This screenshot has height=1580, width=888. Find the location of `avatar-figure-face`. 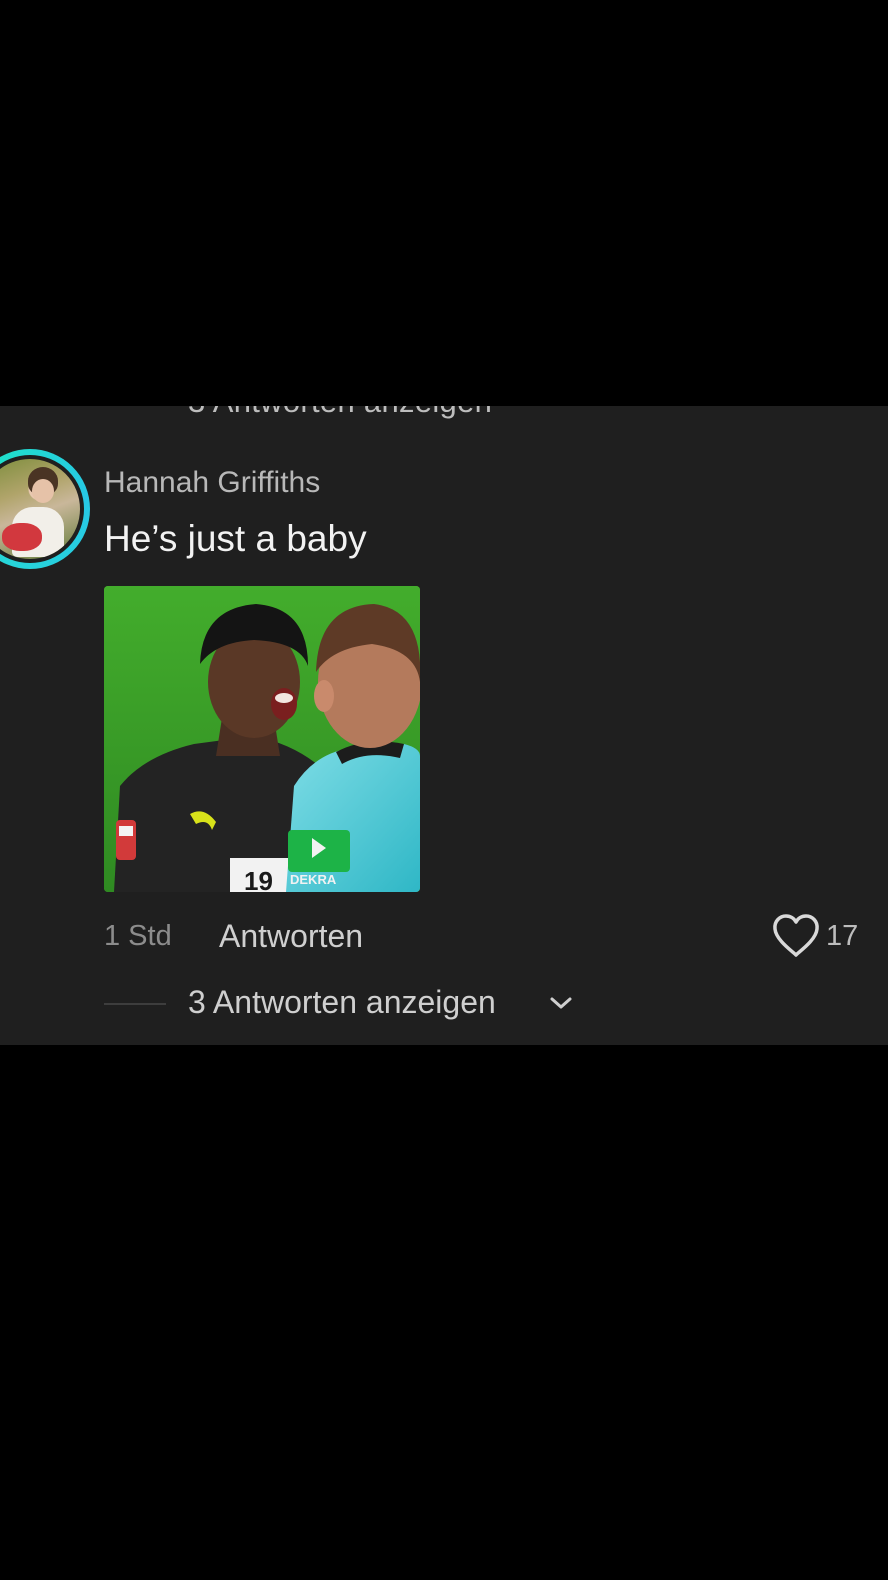

avatar-figure-face is located at coordinates (43, 491).